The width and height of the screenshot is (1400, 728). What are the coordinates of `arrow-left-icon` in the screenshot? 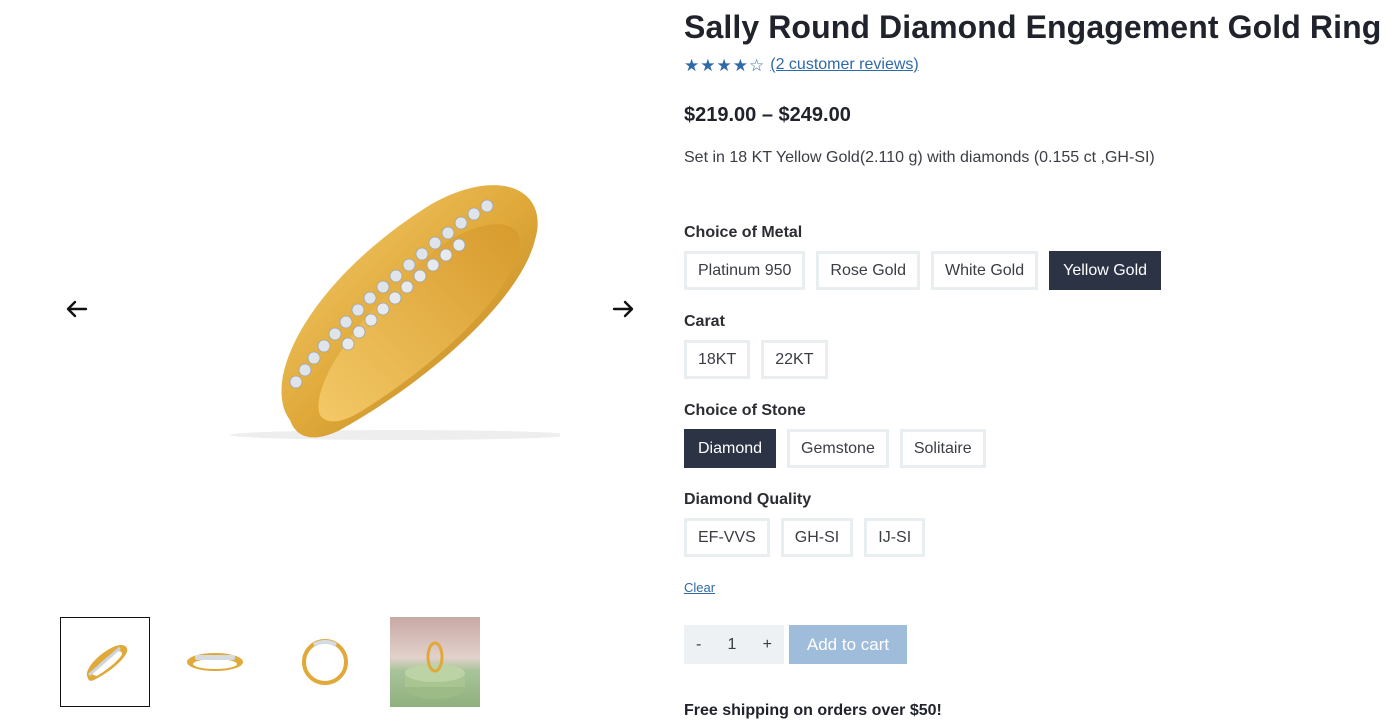 It's located at (77, 309).